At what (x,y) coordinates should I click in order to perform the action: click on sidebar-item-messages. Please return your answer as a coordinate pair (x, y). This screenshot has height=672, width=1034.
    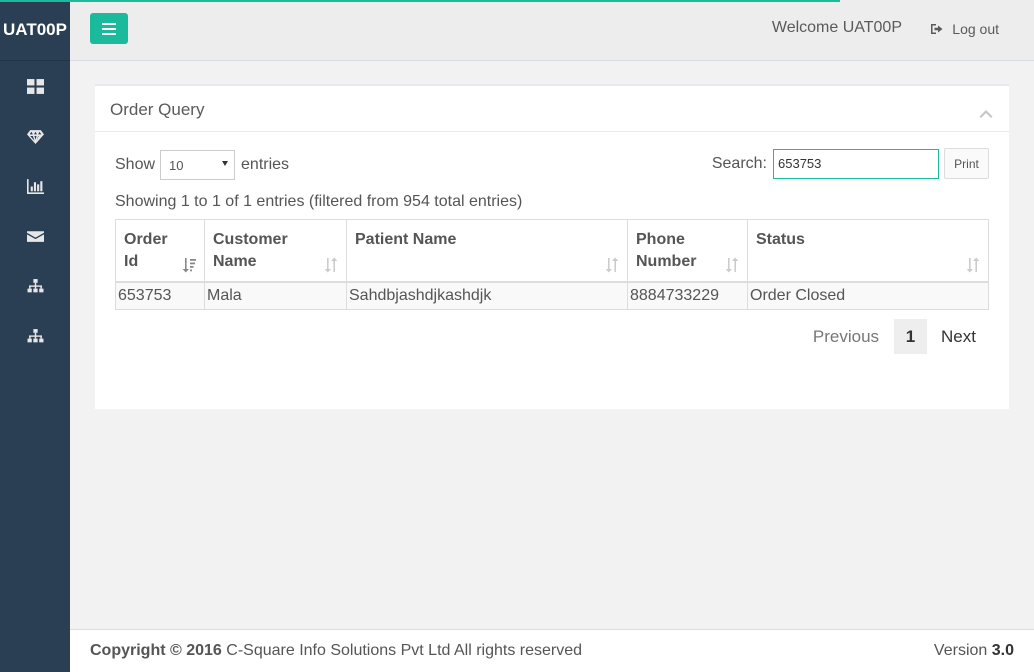
    Looking at the image, I should click on (35, 236).